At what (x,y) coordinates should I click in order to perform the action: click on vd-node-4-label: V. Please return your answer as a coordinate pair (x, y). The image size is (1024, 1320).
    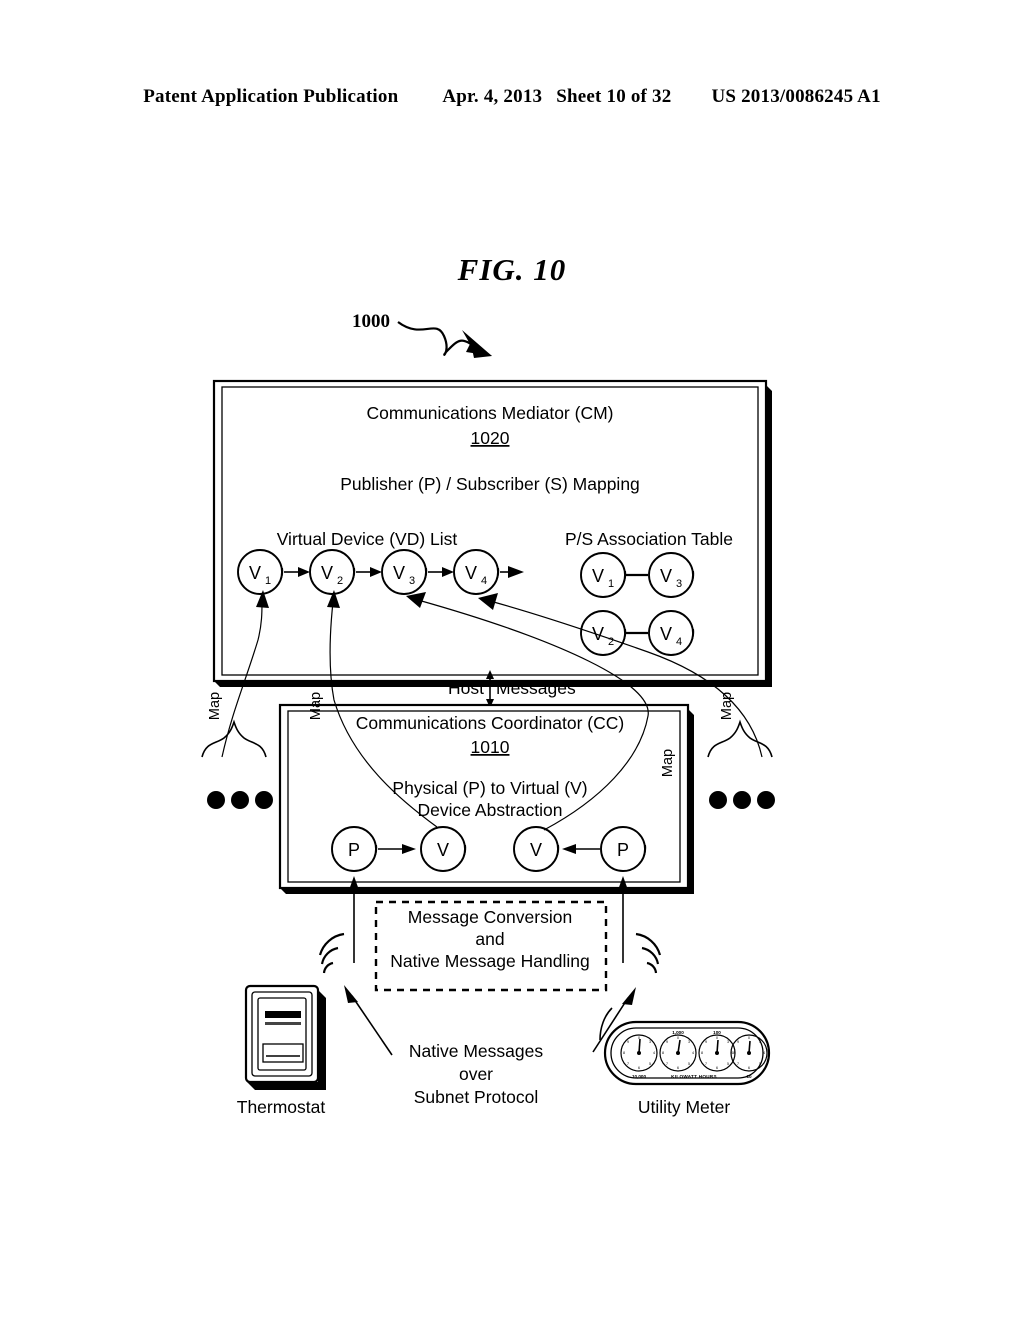
    Looking at the image, I should click on (471, 573).